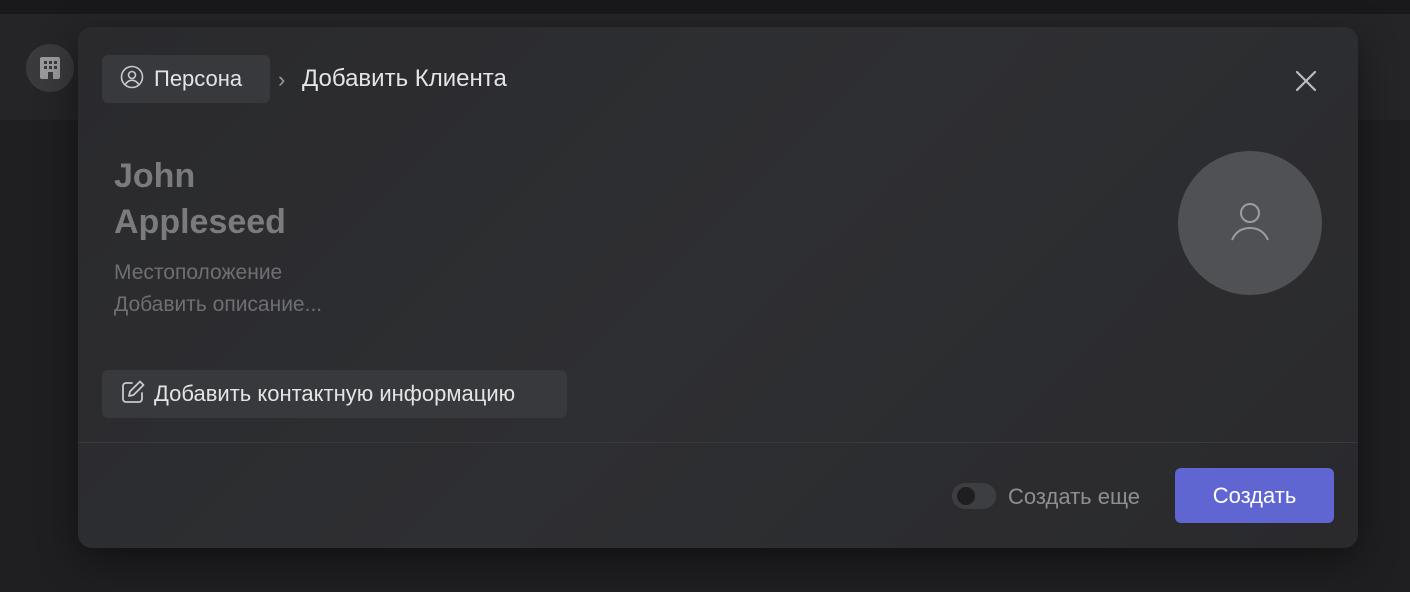 Image resolution: width=1410 pixels, height=592 pixels. I want to click on close-button, so click(1306, 83).